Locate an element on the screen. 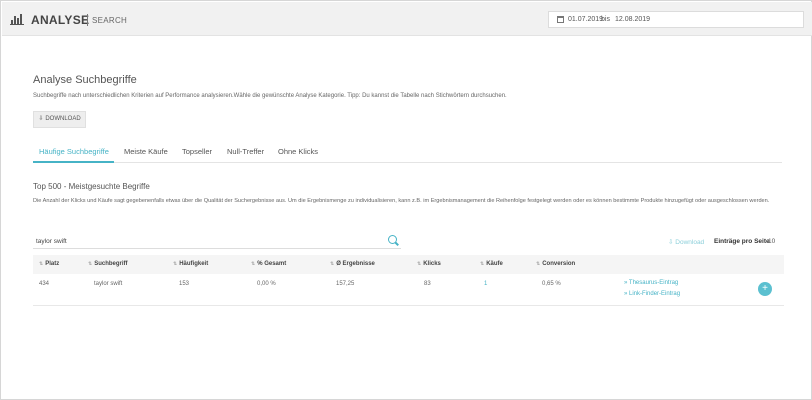 This screenshot has width=812, height=400. tab-topseller: Topseller is located at coordinates (197, 151).